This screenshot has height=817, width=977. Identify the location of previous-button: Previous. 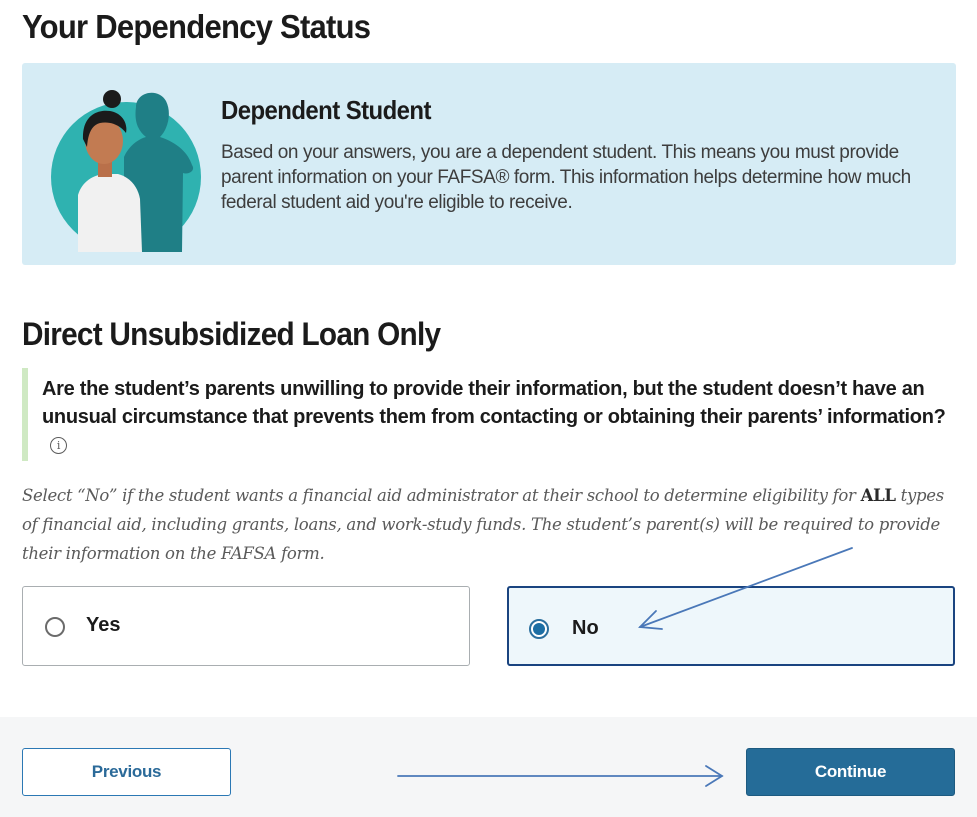
(126, 772).